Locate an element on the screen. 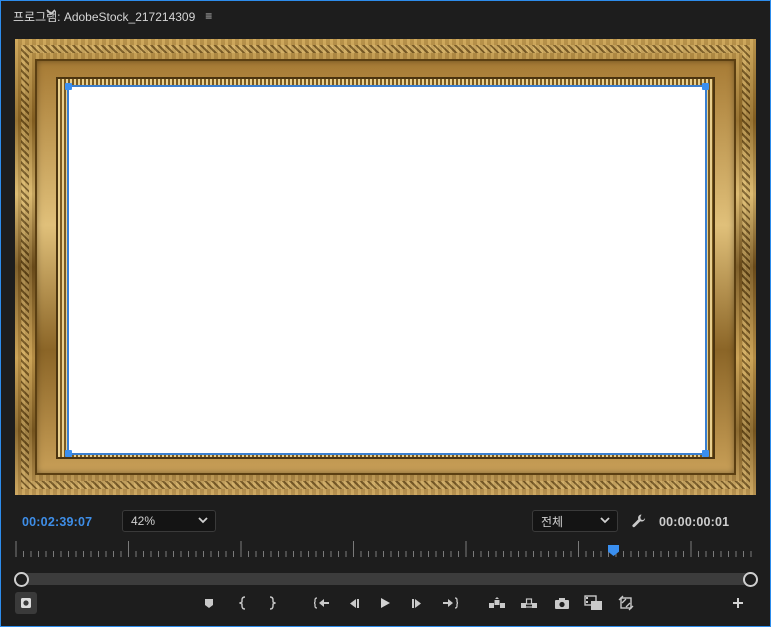  time-ruler is located at coordinates (385, 551).